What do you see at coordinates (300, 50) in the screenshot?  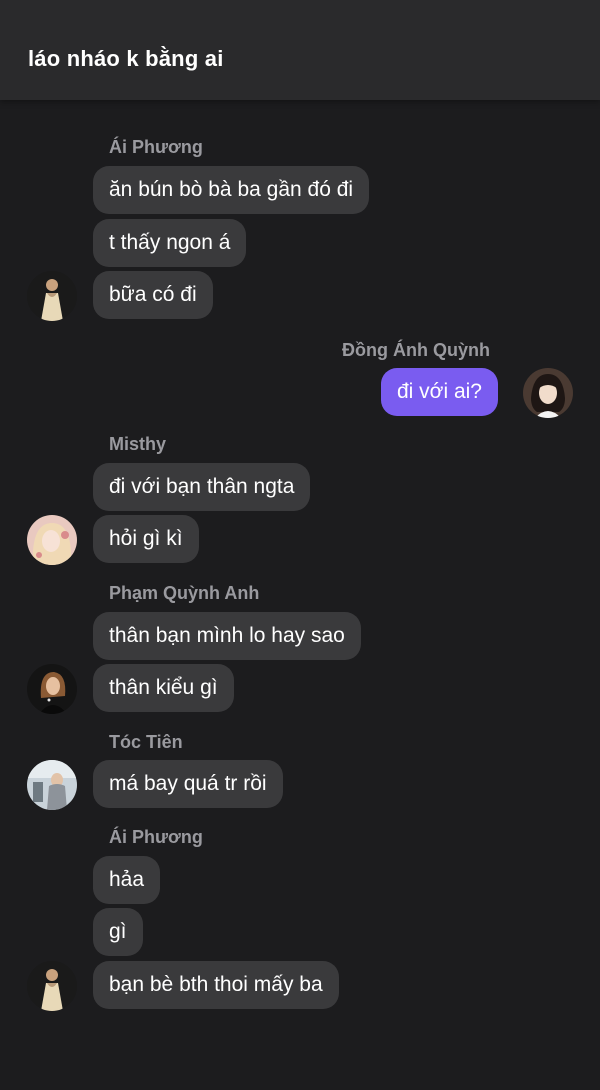 I see `chat-header: láo nháo k bằng ai` at bounding box center [300, 50].